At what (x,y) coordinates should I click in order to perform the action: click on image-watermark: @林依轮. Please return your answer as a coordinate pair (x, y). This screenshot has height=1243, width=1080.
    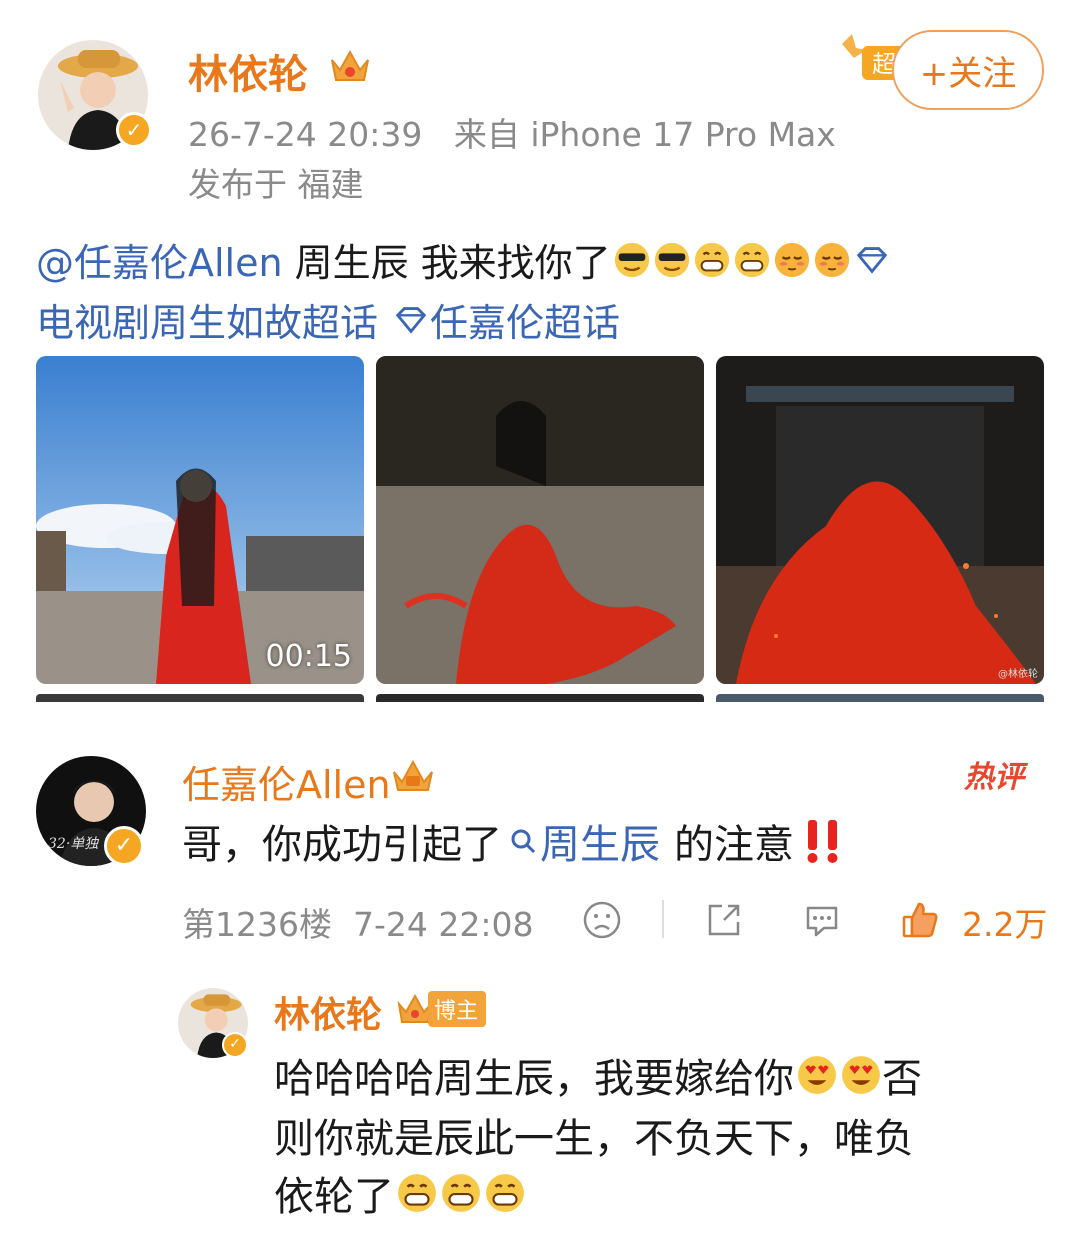
    Looking at the image, I should click on (1018, 674).